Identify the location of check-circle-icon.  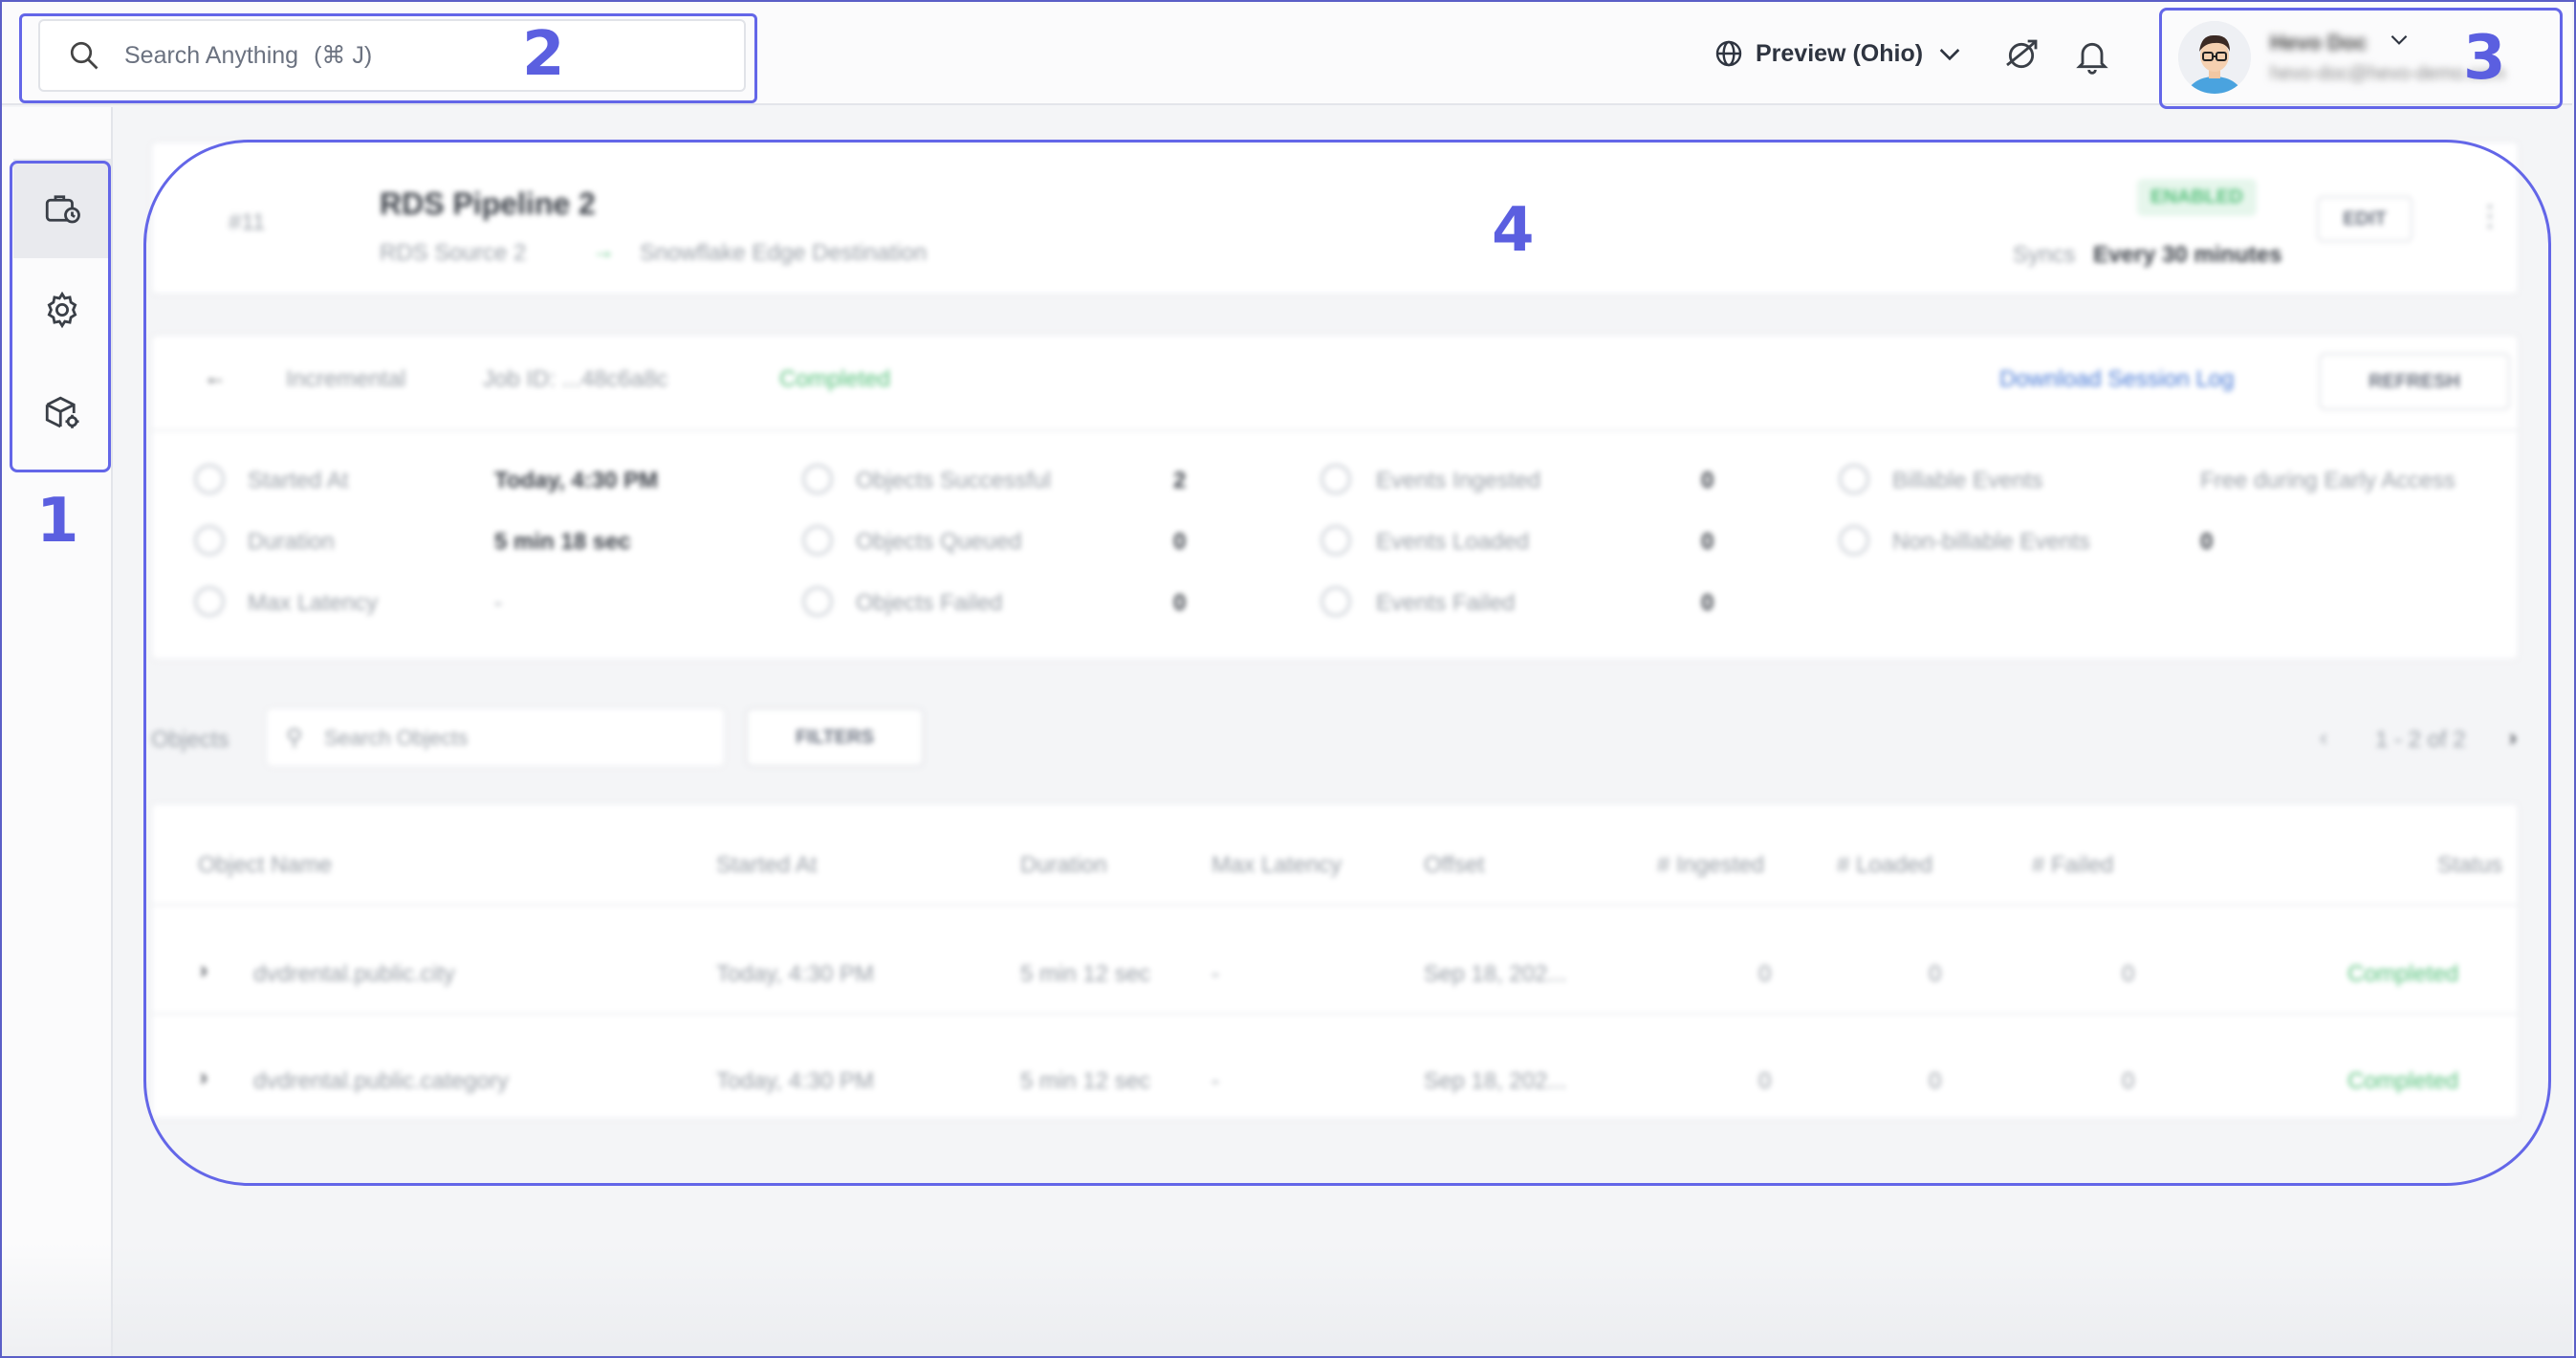
(817, 479).